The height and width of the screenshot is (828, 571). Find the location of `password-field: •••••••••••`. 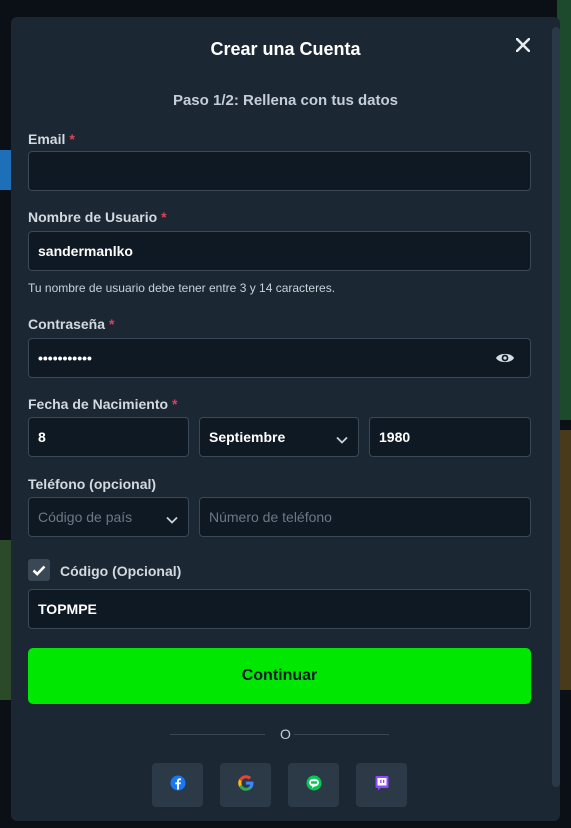

password-field: ••••••••••• is located at coordinates (279, 358).